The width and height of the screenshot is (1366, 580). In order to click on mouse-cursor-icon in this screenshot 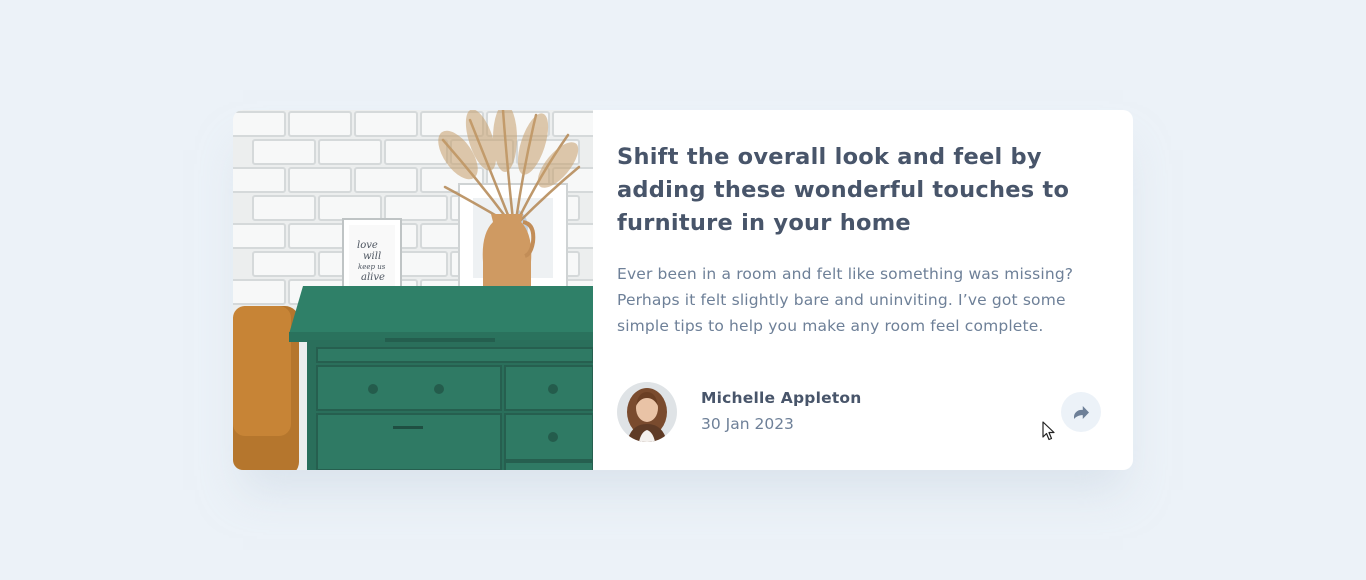, I will do `click(1048, 431)`.